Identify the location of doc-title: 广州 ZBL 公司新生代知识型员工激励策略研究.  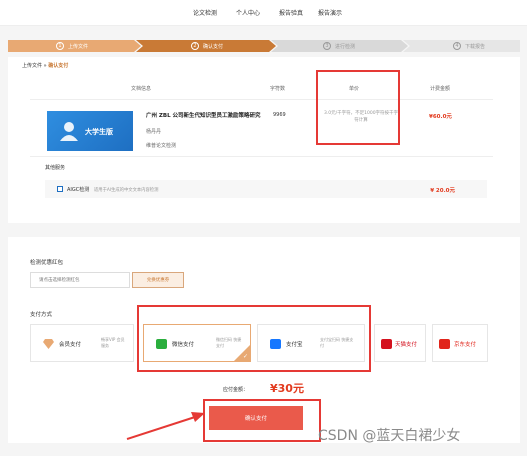
(203, 116).